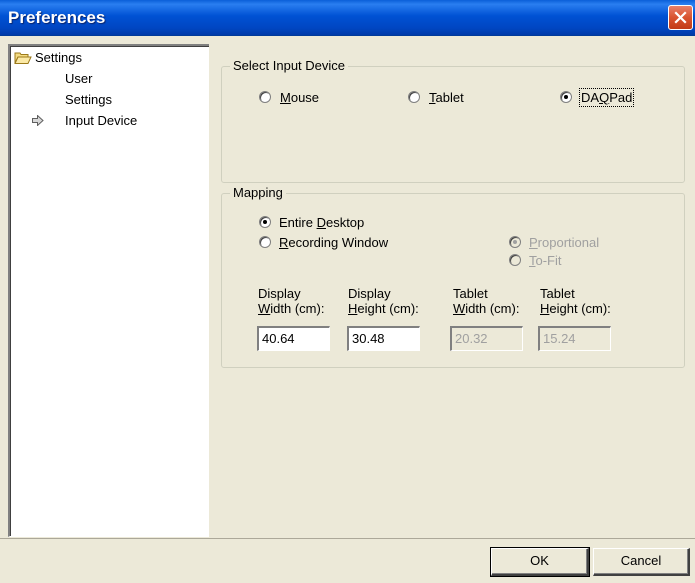  What do you see at coordinates (291, 301) in the screenshot?
I see `display-width-label: Display Width (cm):` at bounding box center [291, 301].